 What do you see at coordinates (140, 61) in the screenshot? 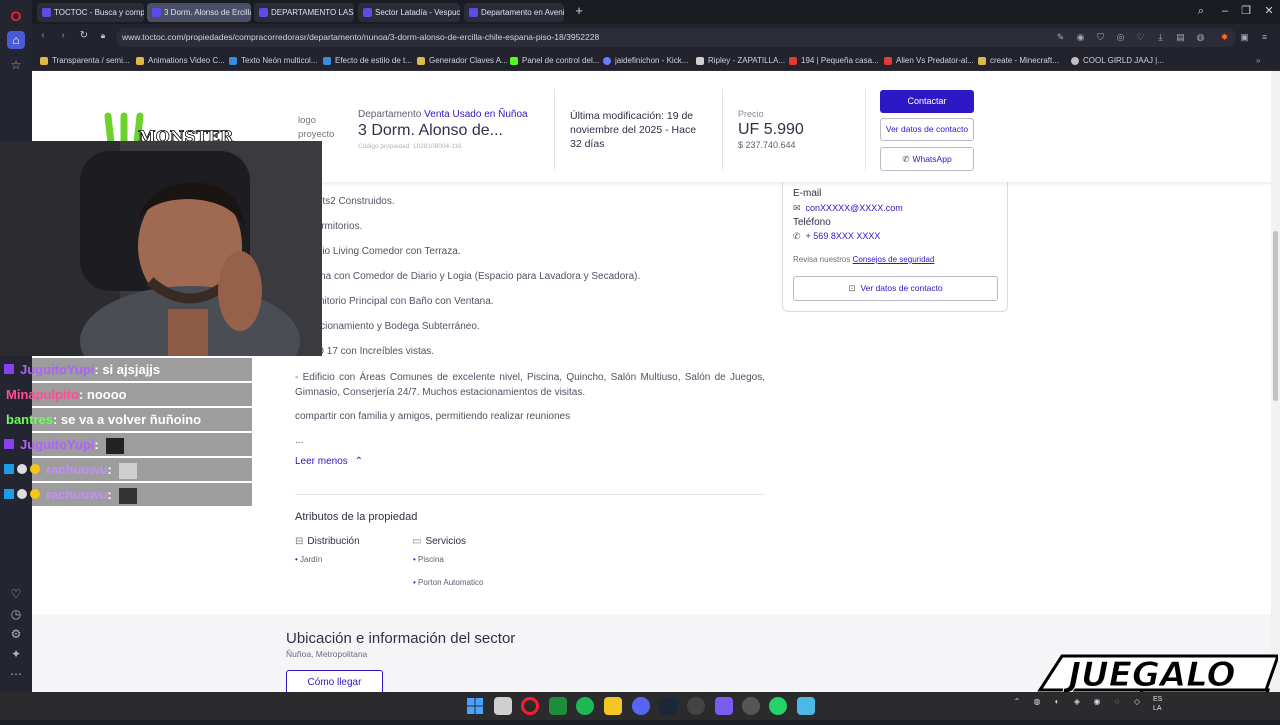
I see `bookmark-folder-icon` at bounding box center [140, 61].